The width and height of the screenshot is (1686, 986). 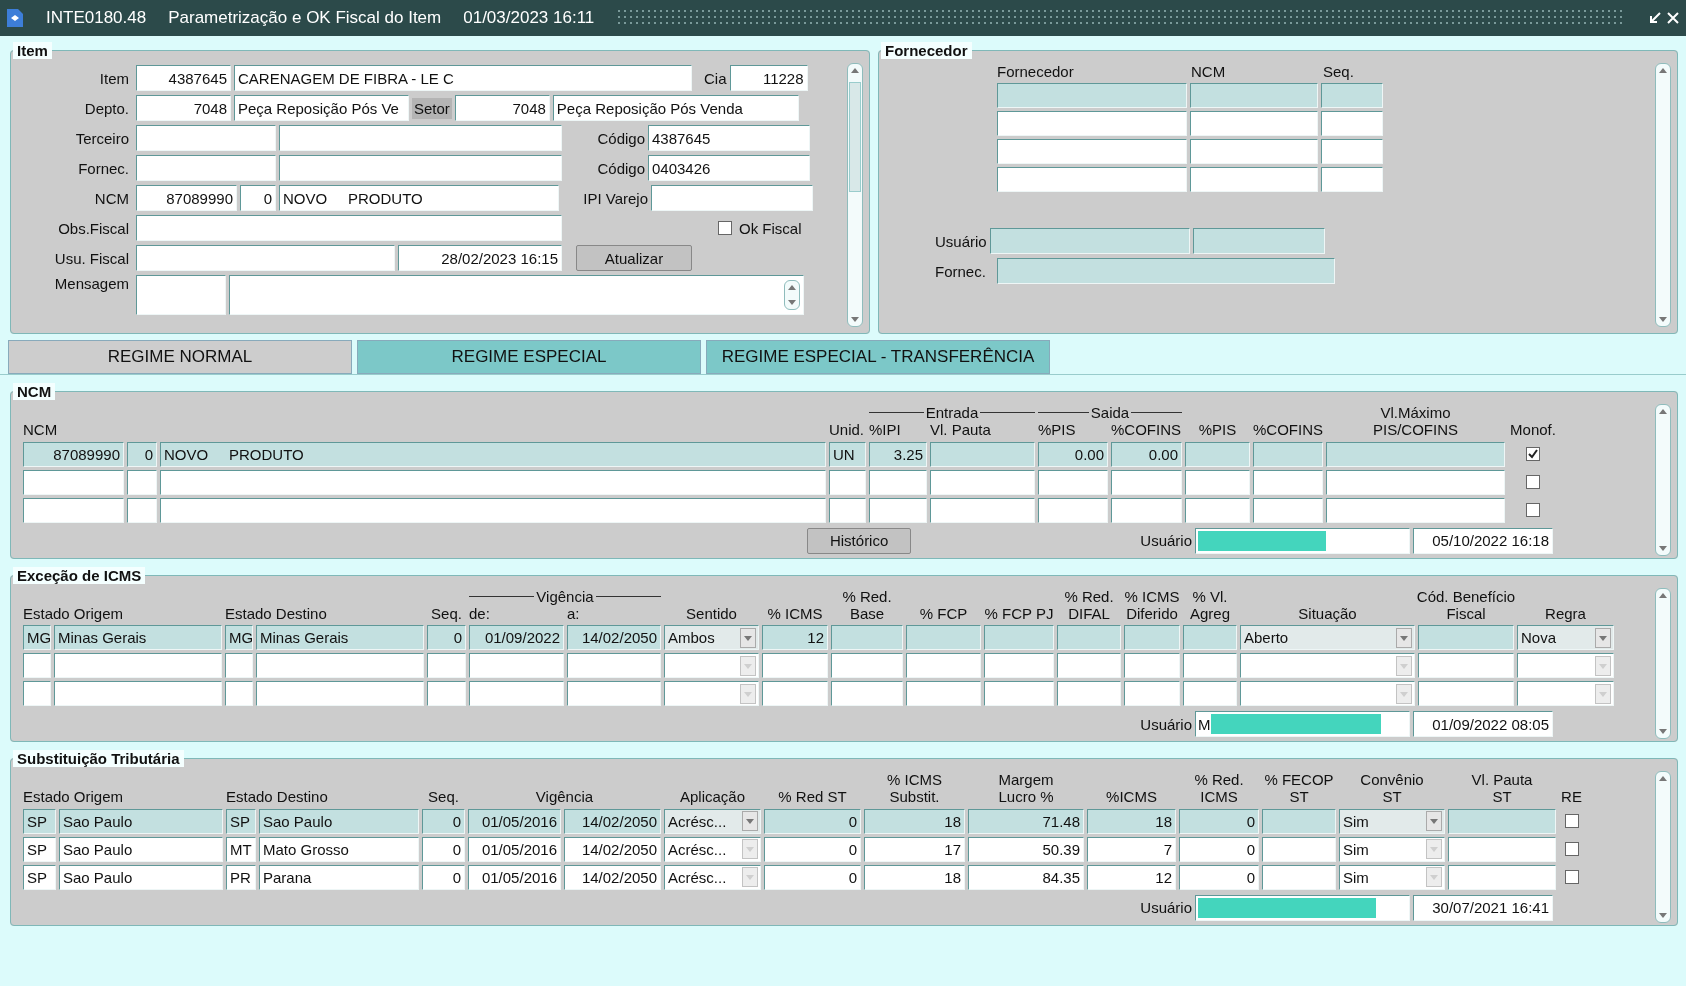 What do you see at coordinates (502, 108) in the screenshot?
I see `text-field: 7048` at bounding box center [502, 108].